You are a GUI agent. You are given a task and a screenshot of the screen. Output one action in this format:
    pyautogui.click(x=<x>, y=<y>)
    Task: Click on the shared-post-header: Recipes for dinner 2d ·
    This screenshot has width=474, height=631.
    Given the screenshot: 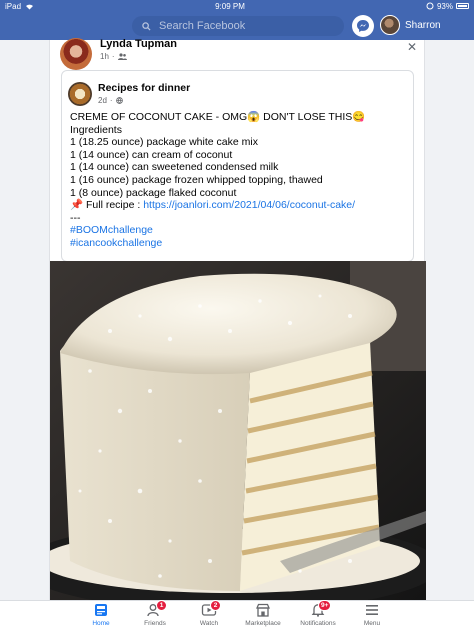 What is the action you would take?
    pyautogui.click(x=129, y=94)
    